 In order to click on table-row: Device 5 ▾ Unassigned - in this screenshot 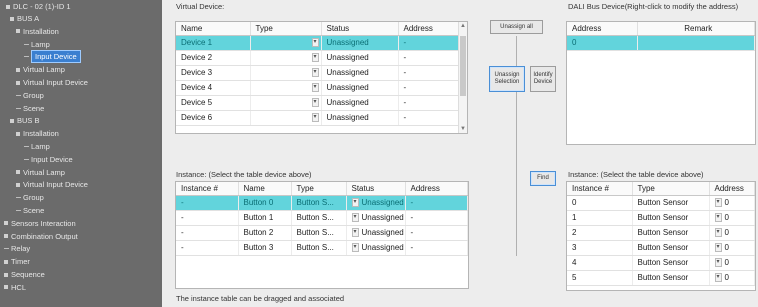, I will do `click(321, 103)`.